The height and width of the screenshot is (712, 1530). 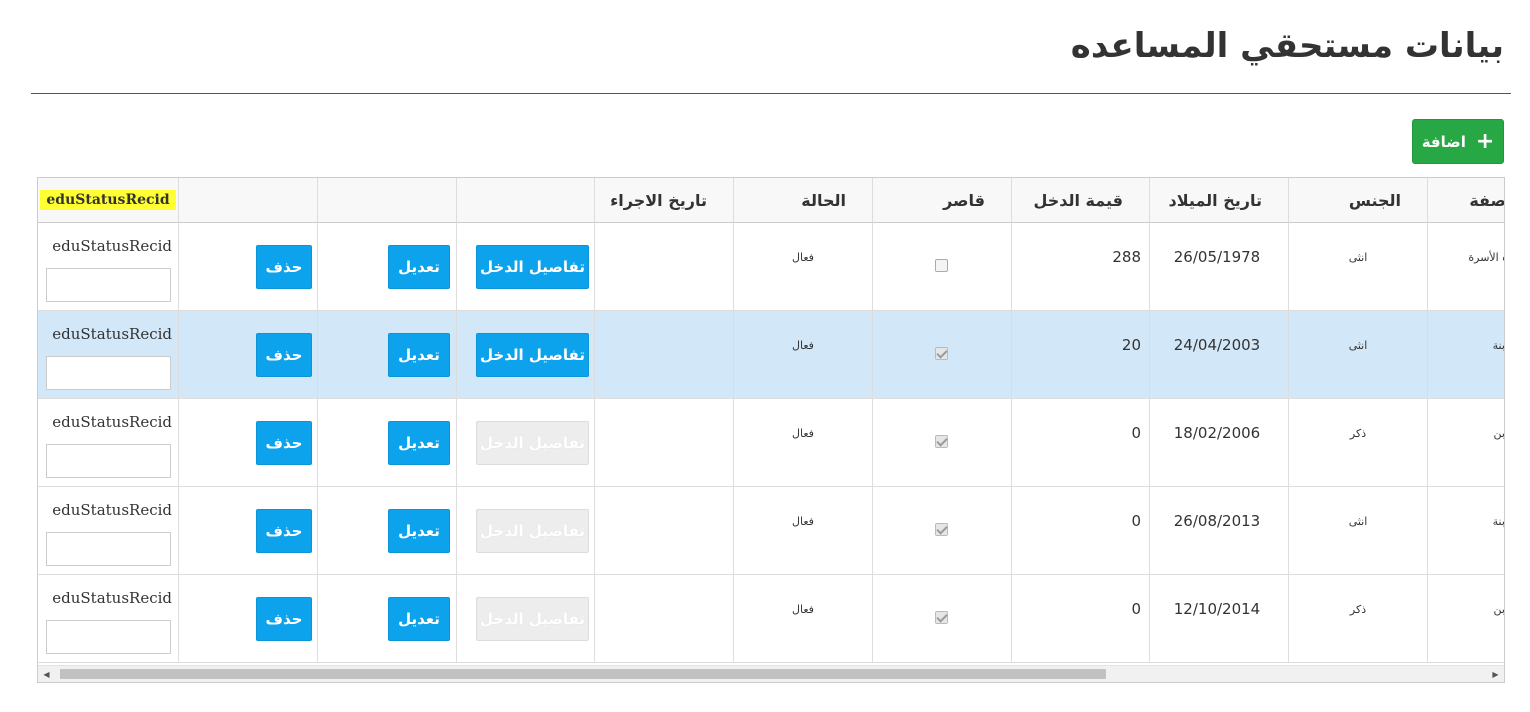 I want to click on header-birth-date-label: تاريخ الميلاد, so click(x=1215, y=200).